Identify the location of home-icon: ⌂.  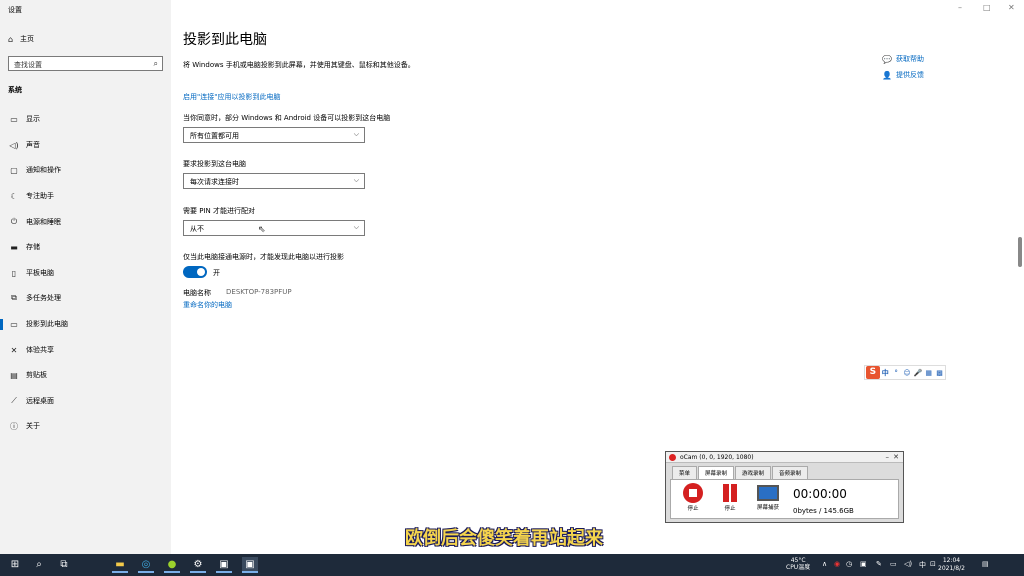
(11, 39).